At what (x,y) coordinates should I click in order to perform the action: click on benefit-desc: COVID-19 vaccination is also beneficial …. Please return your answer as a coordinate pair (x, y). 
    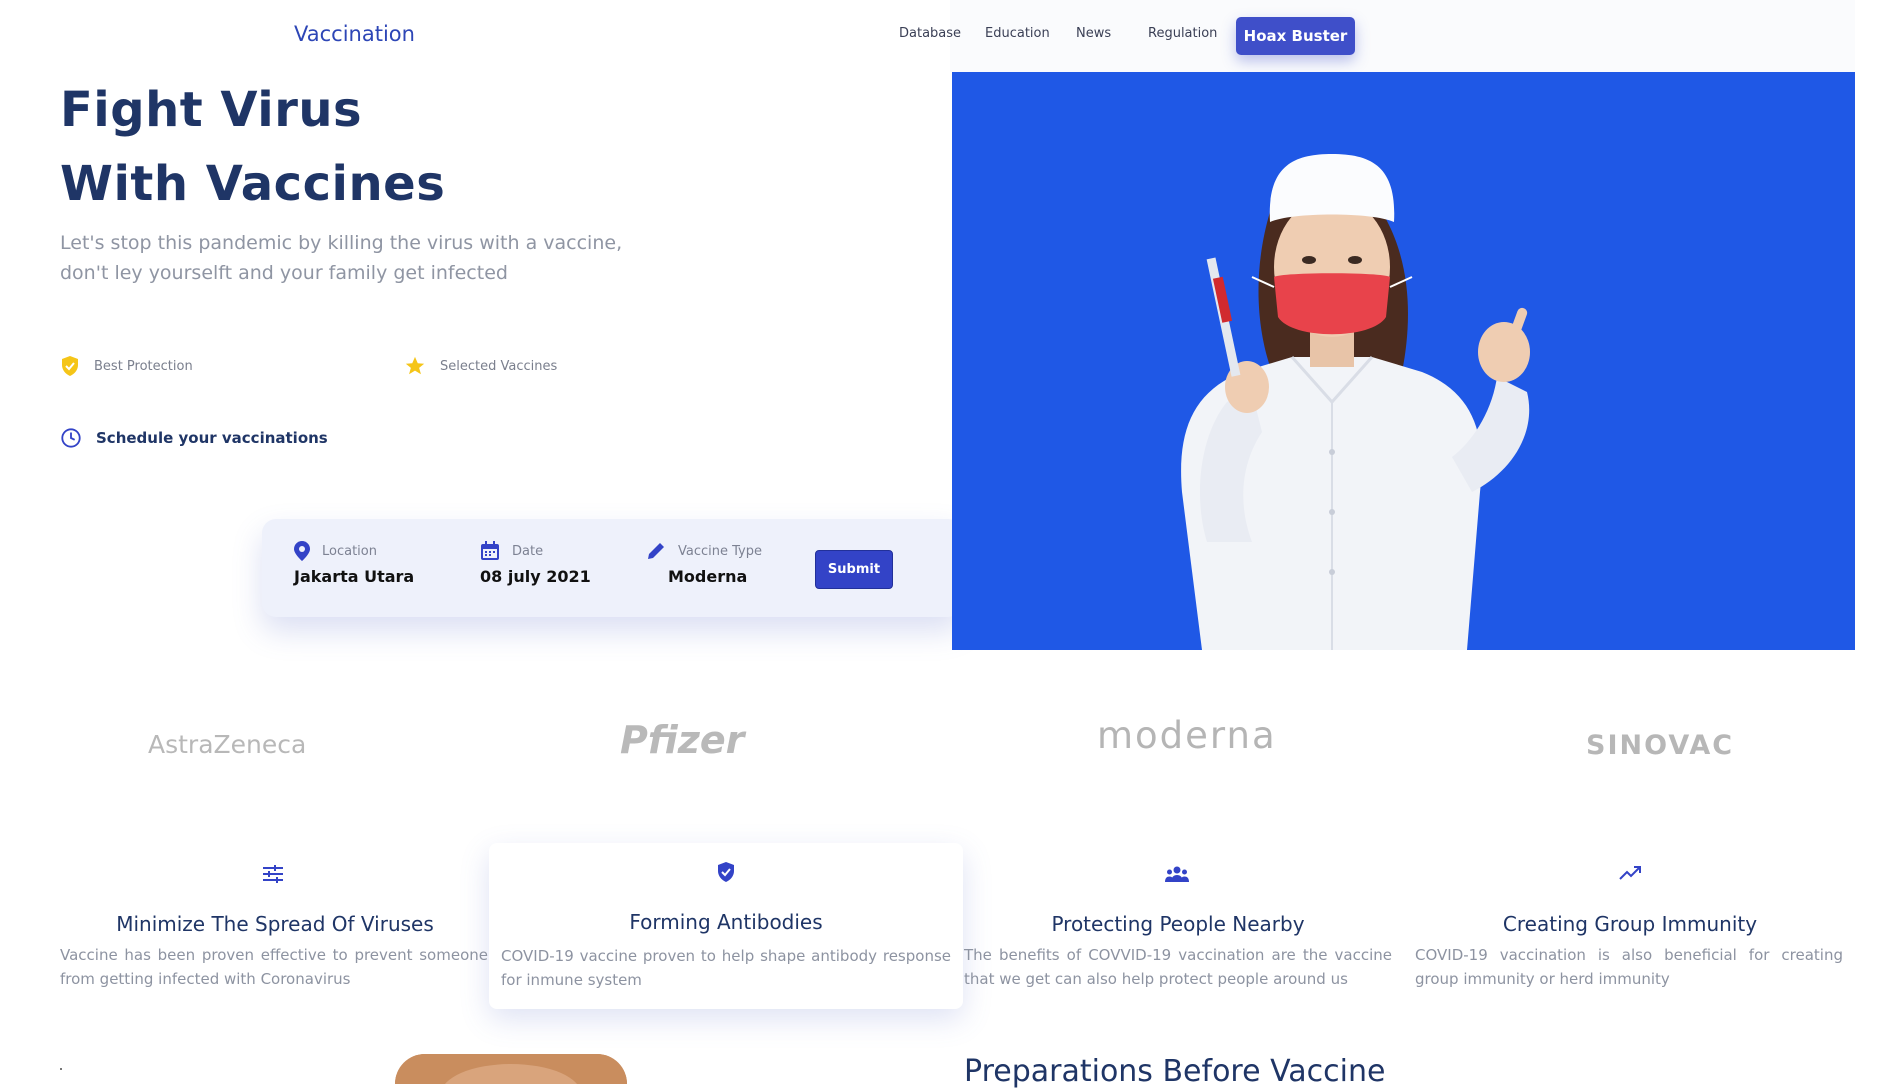
    Looking at the image, I should click on (1629, 967).